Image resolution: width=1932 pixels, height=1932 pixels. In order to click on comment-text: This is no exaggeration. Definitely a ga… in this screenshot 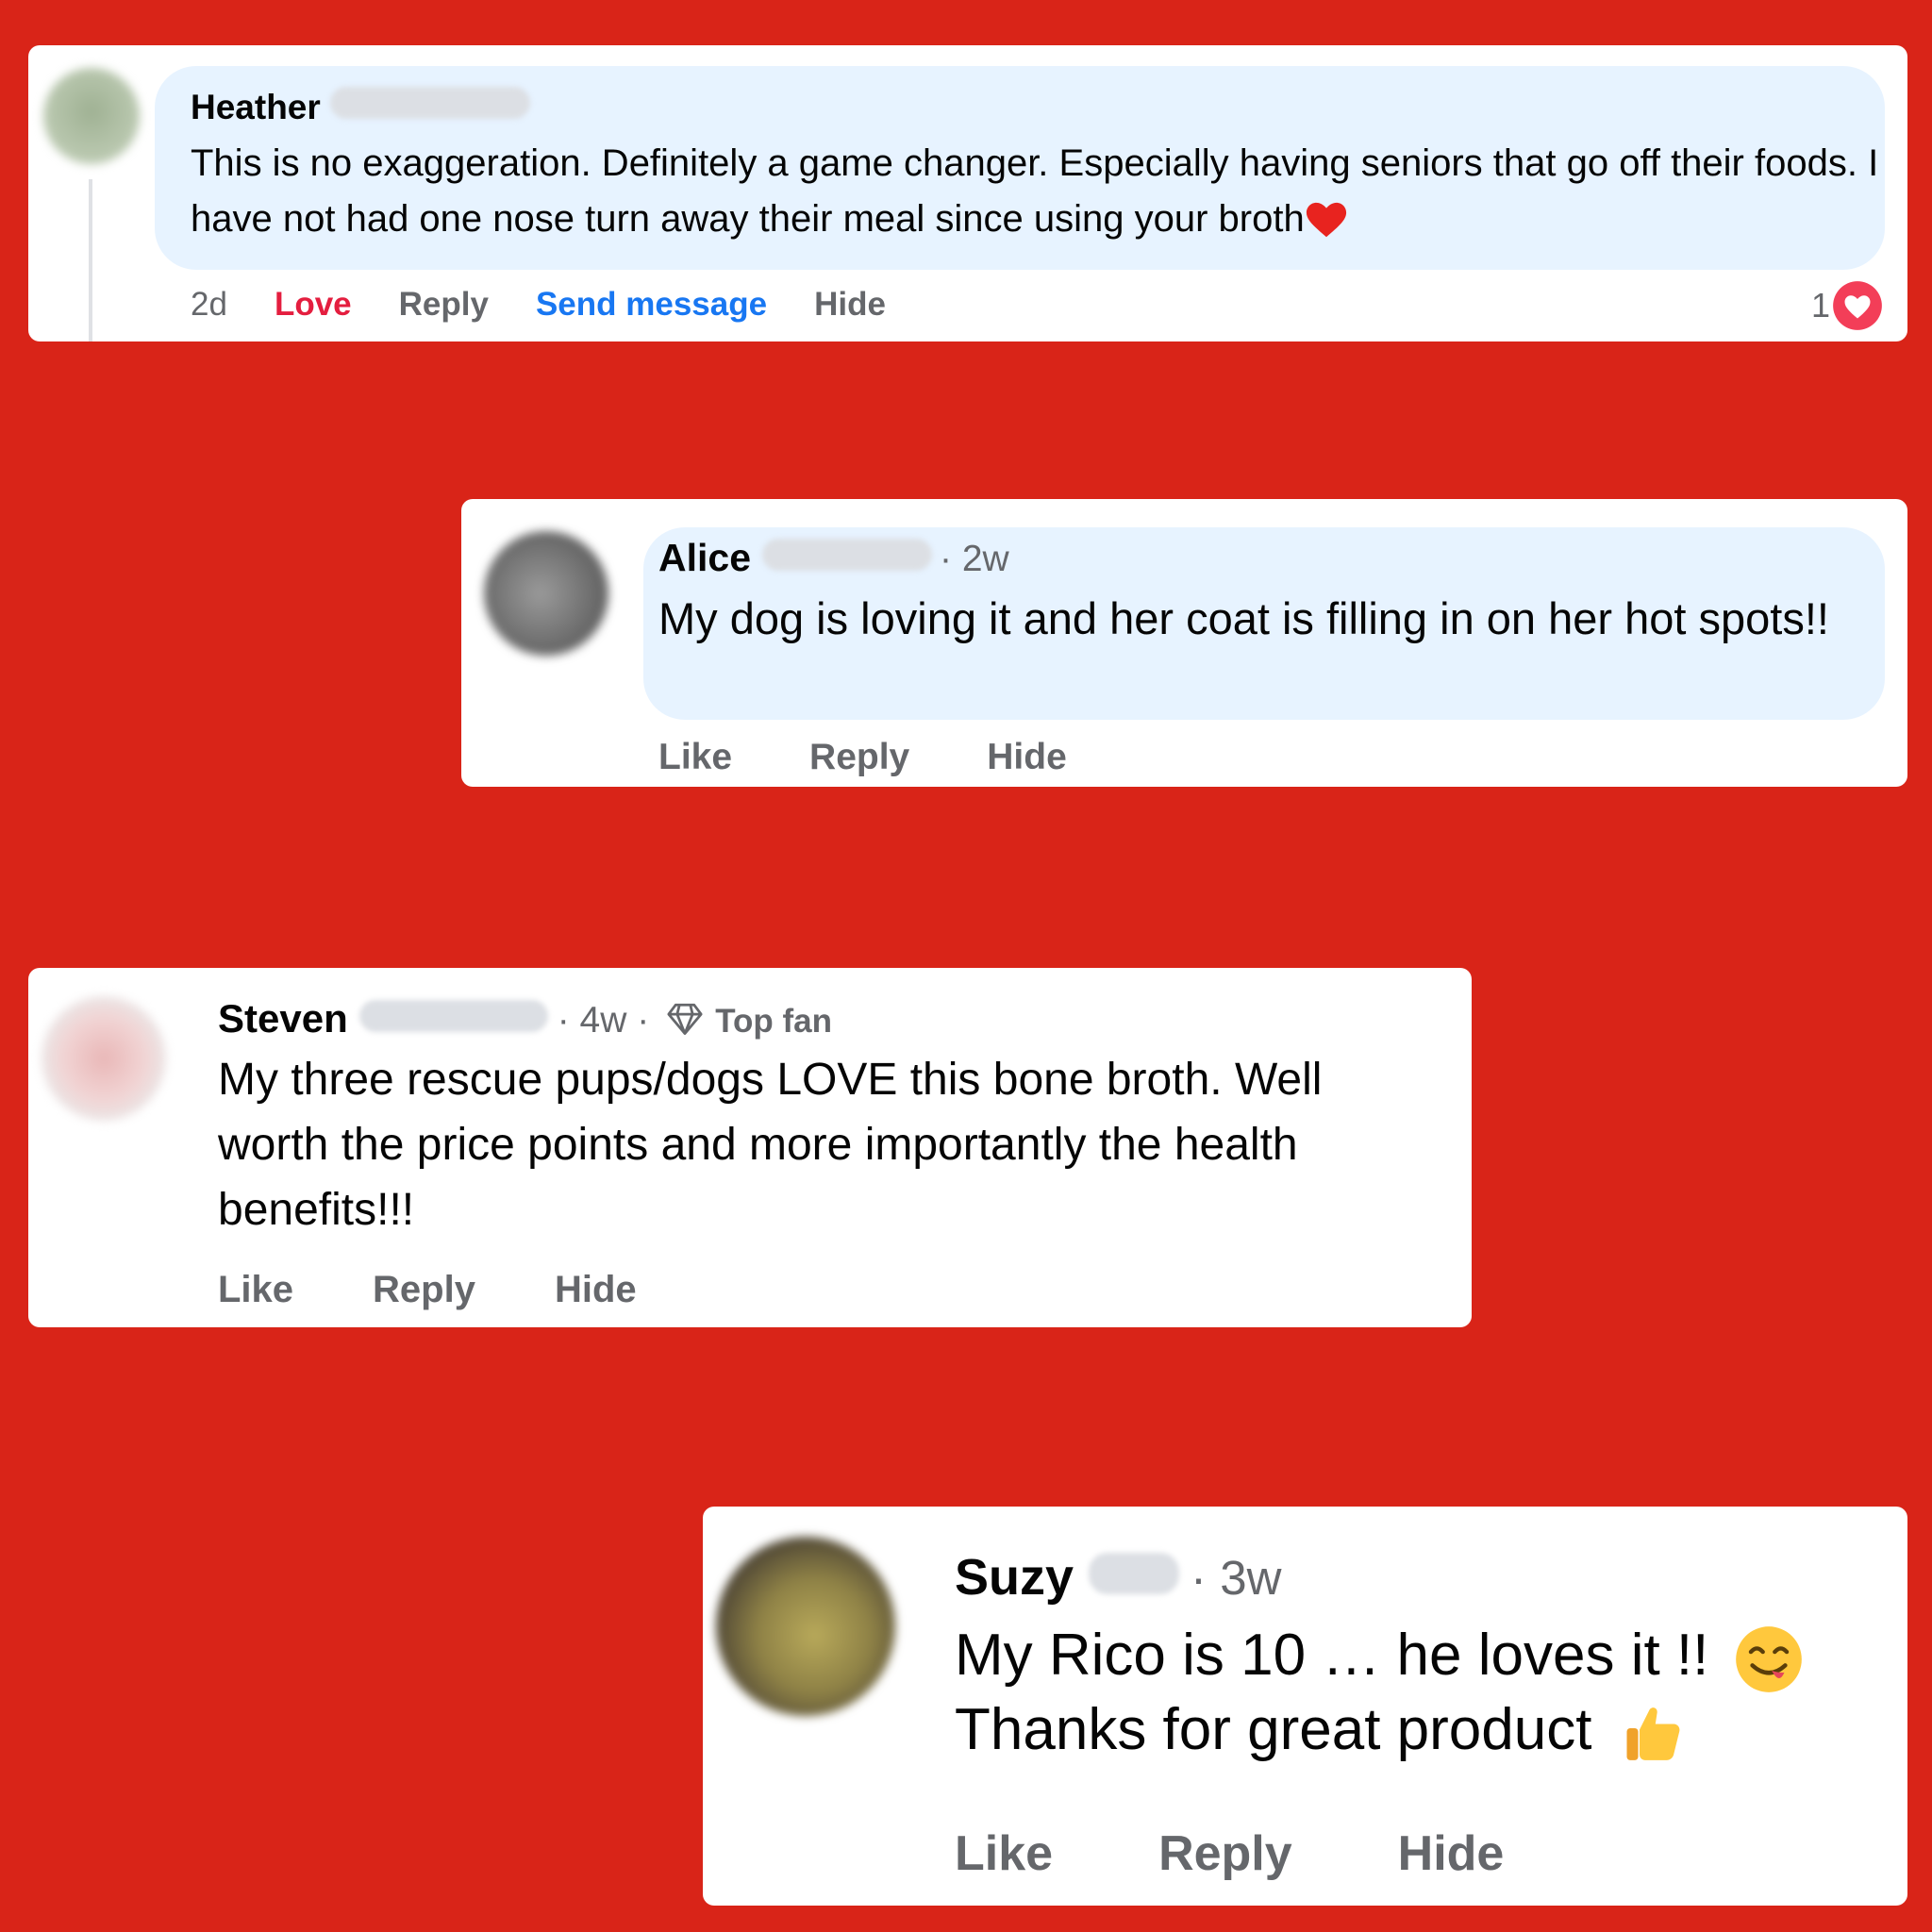, I will do `click(1035, 191)`.